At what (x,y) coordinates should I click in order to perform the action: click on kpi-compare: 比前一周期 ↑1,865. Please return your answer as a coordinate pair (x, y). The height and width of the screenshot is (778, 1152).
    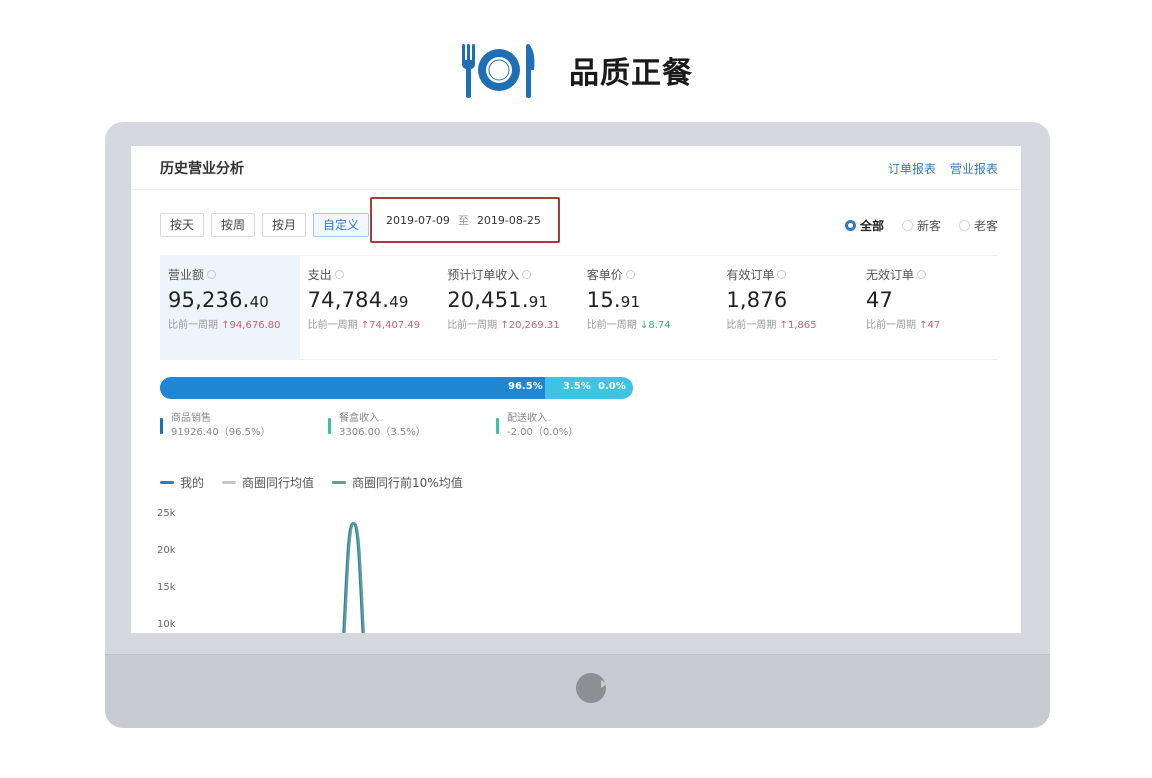
    Looking at the image, I should click on (792, 323).